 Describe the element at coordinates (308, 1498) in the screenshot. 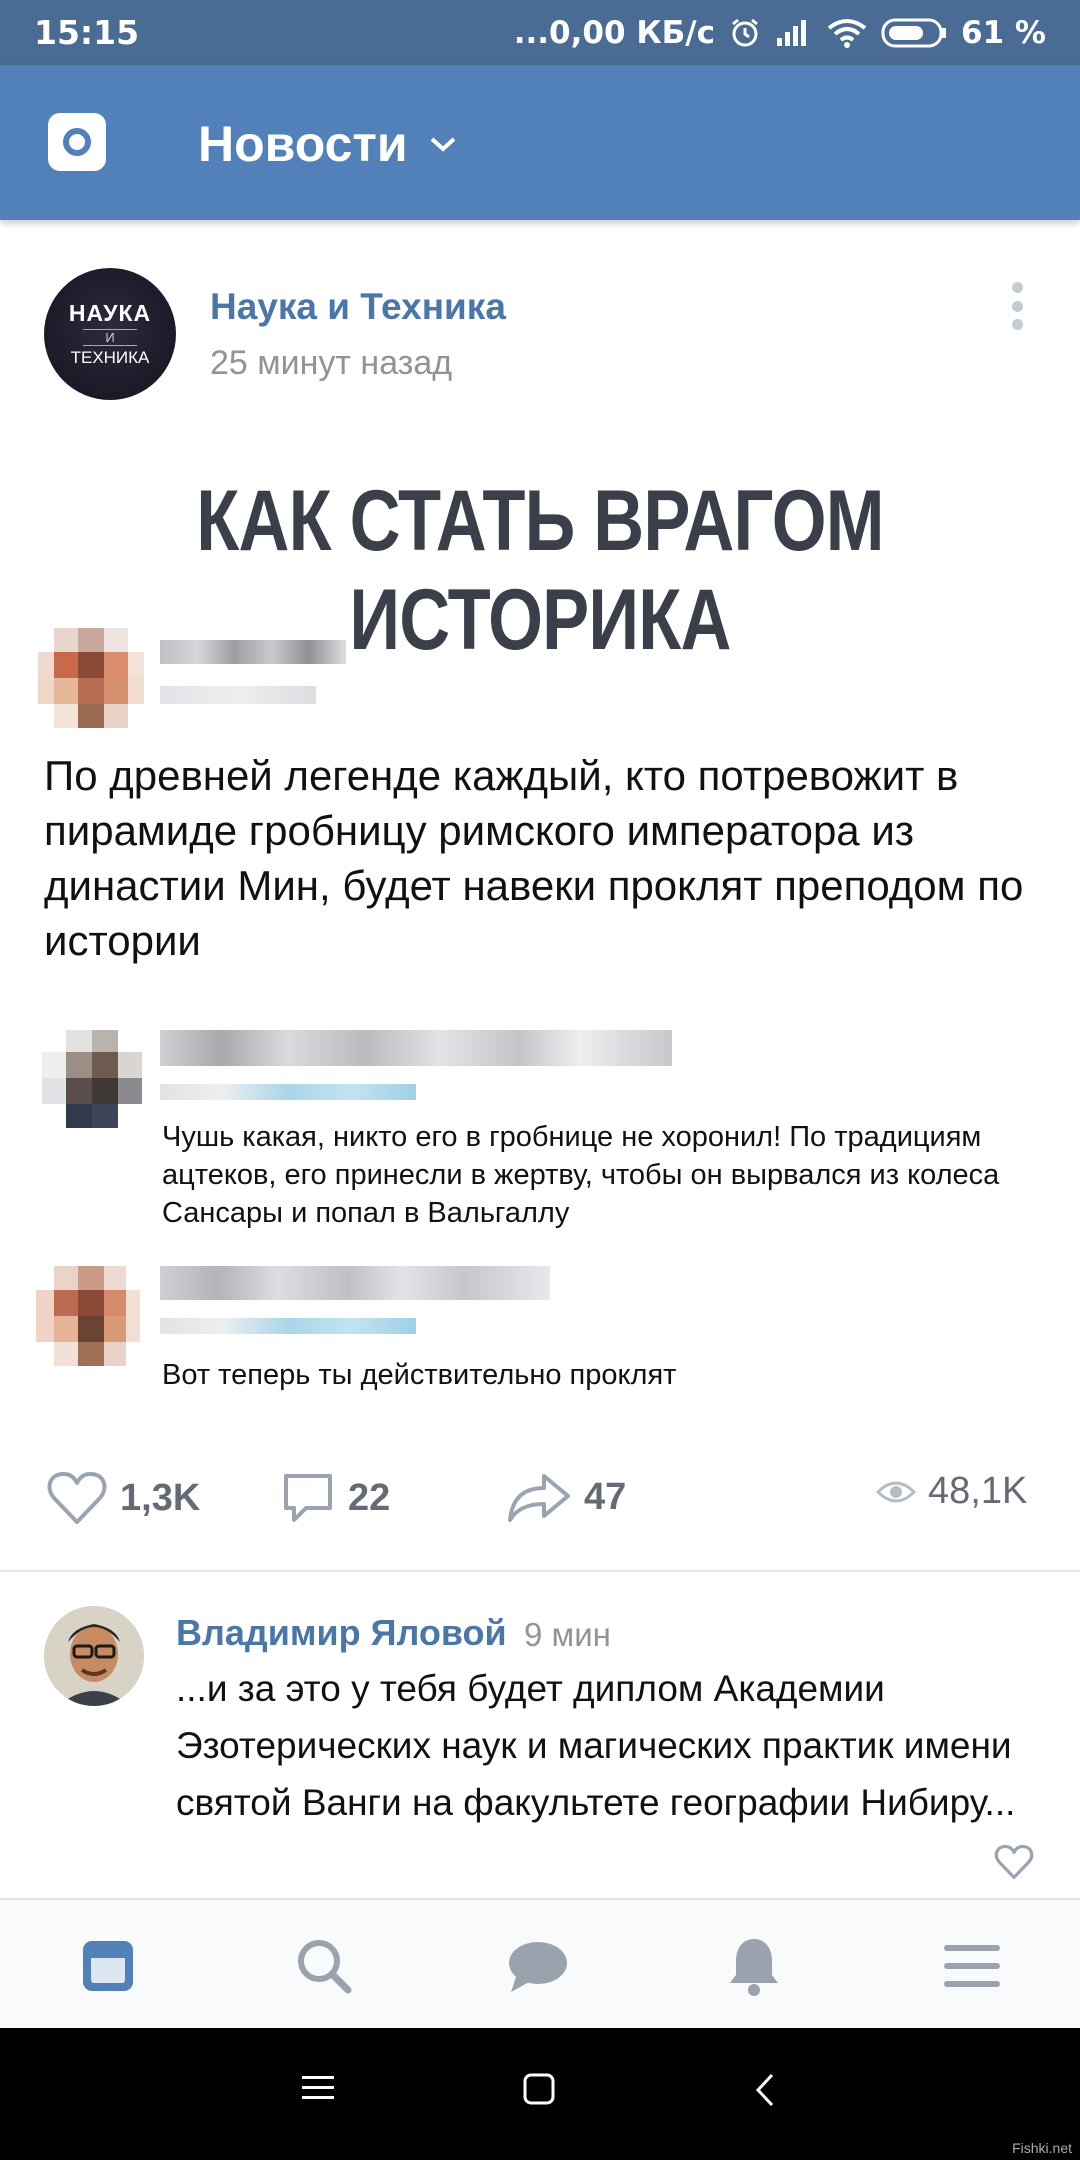

I see `comment-icon` at that location.